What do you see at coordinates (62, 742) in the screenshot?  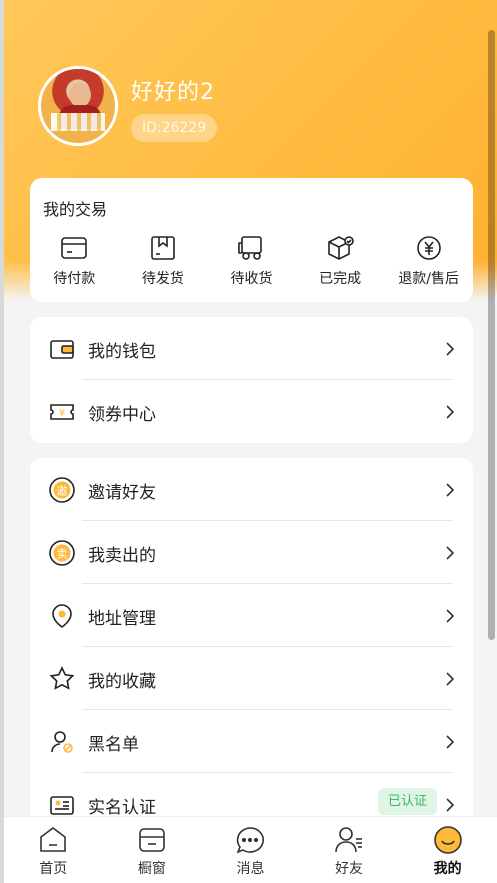 I see `blacklist-icon` at bounding box center [62, 742].